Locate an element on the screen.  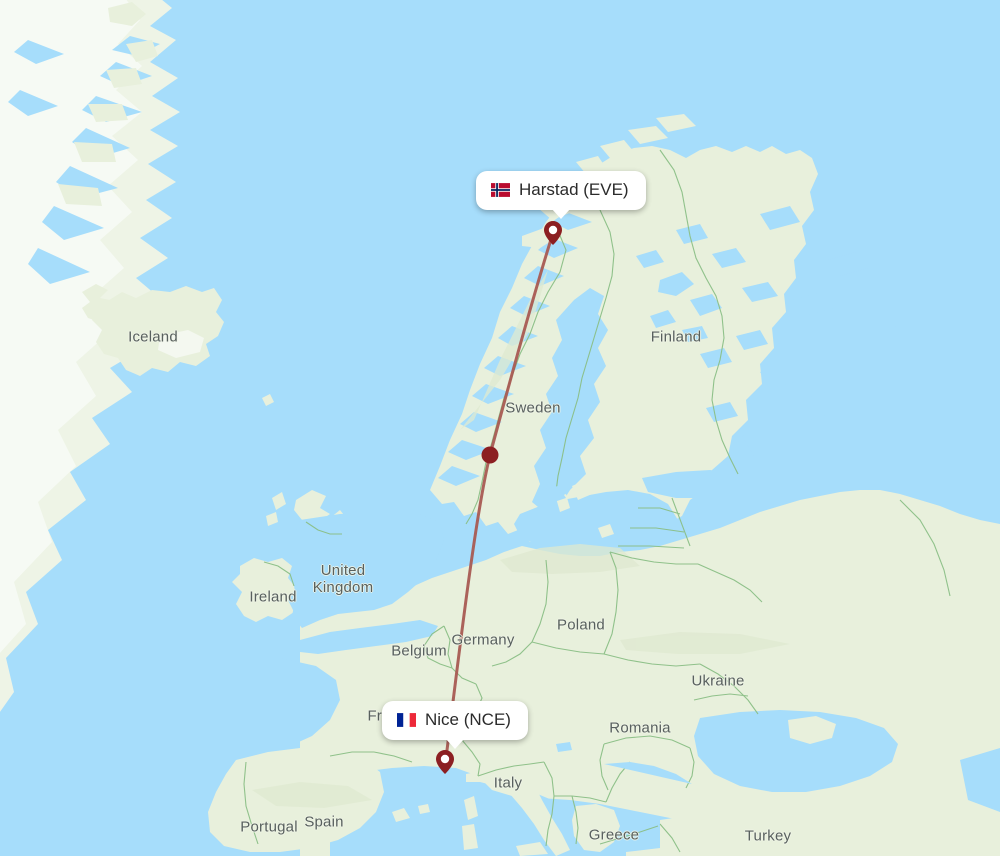
airport-popup-eve: Harstad (EVE) is located at coordinates (561, 195).